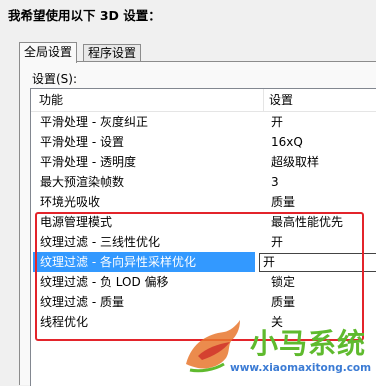 The height and width of the screenshot is (386, 376). I want to click on table-row: 平滑处理 - 设置 16xQ, so click(203, 142).